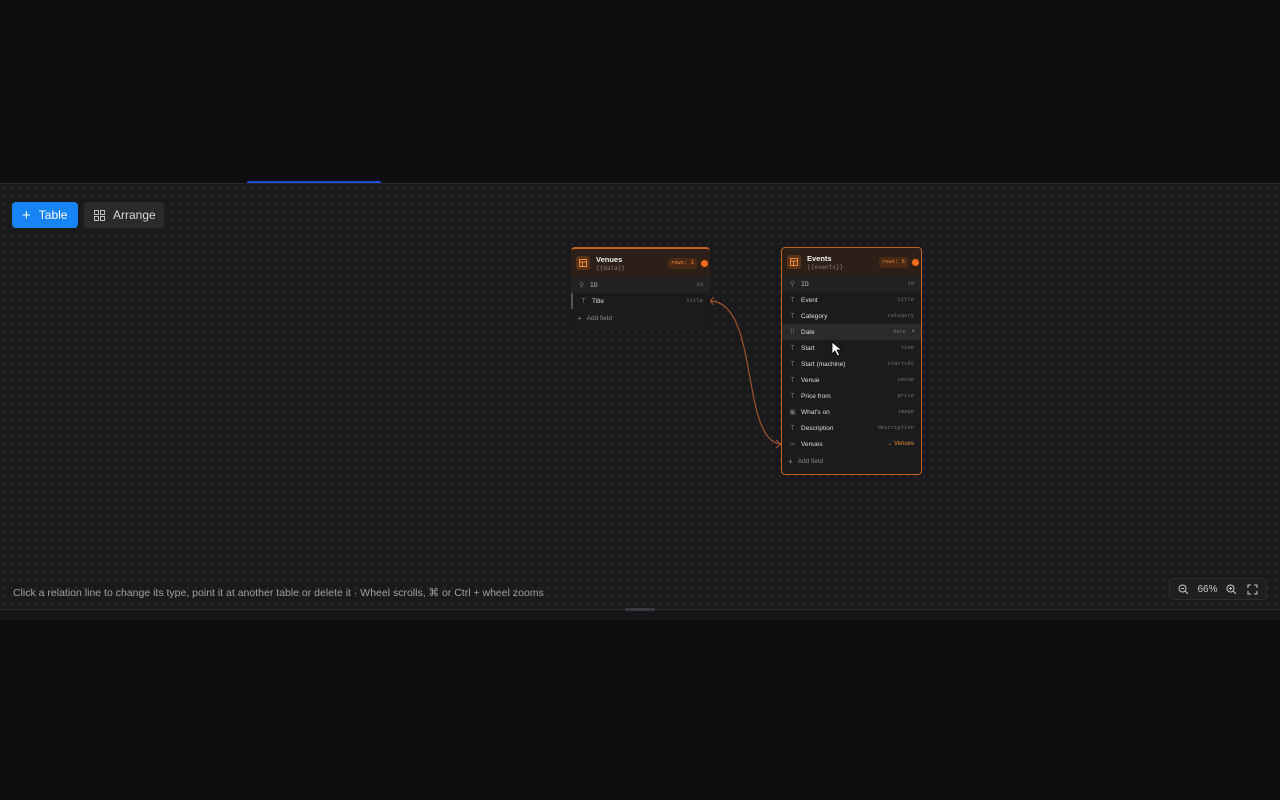 This screenshot has height=800, width=1280. I want to click on field-name: What's on, so click(815, 412).